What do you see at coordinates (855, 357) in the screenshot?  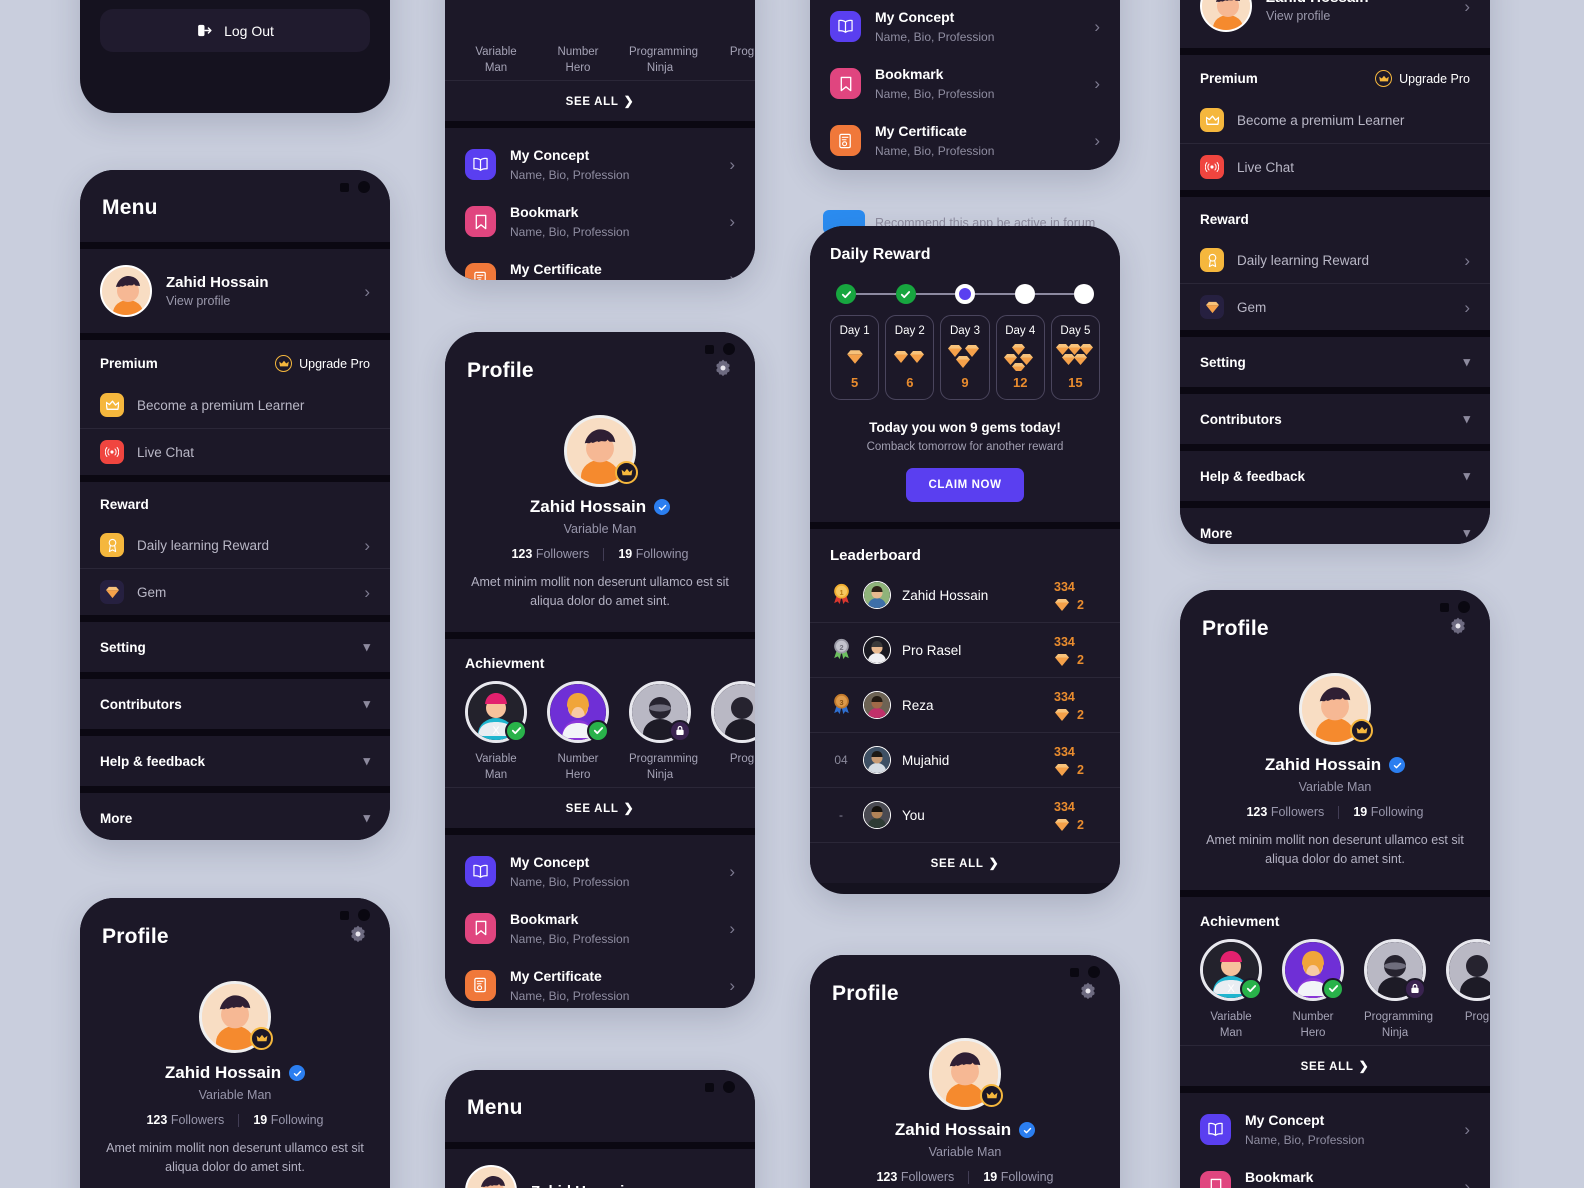 I see `reward-day-1: Day 1 5` at bounding box center [855, 357].